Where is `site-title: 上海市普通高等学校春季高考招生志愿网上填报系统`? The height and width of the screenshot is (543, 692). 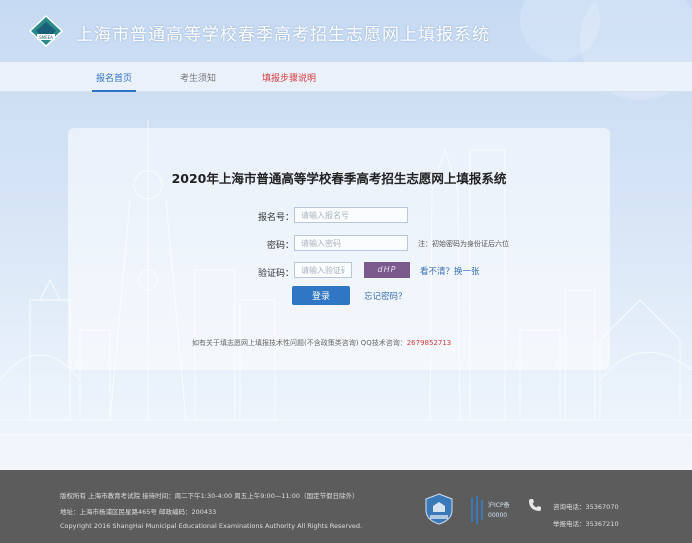
site-title: 上海市普通高等学校春季高考招生志愿网上填报系统 is located at coordinates (283, 35).